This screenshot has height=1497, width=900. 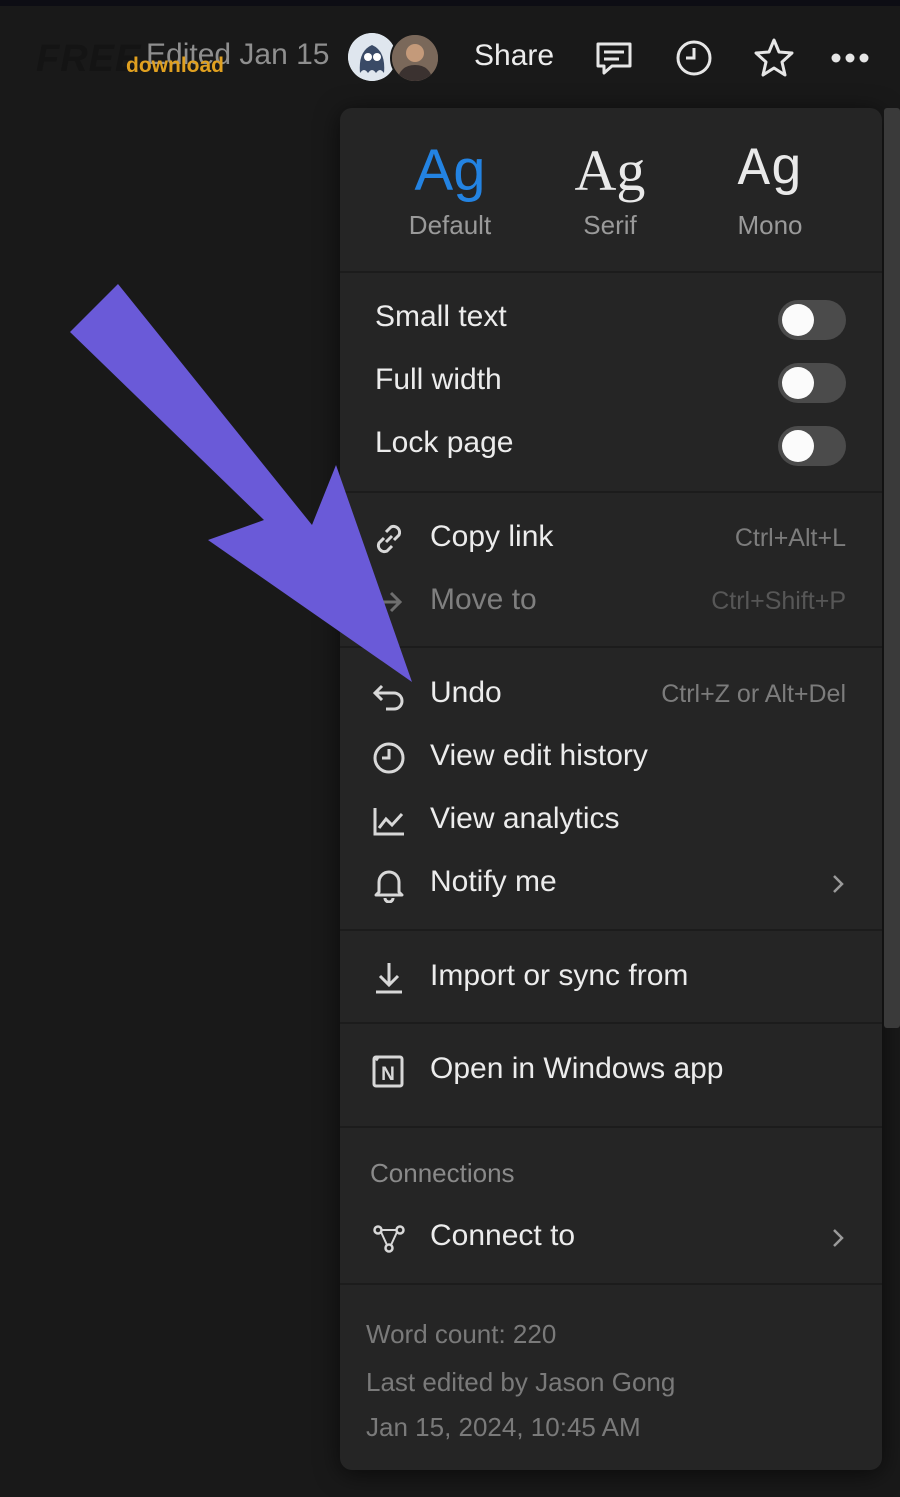 What do you see at coordinates (774, 58) in the screenshot?
I see `star-icon` at bounding box center [774, 58].